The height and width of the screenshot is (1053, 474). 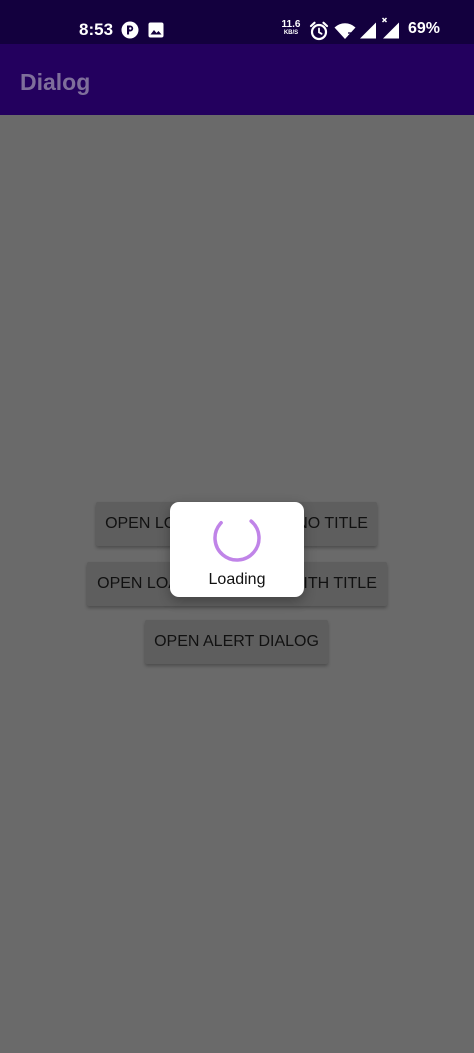 I want to click on loading-spinner, so click(x=237, y=538).